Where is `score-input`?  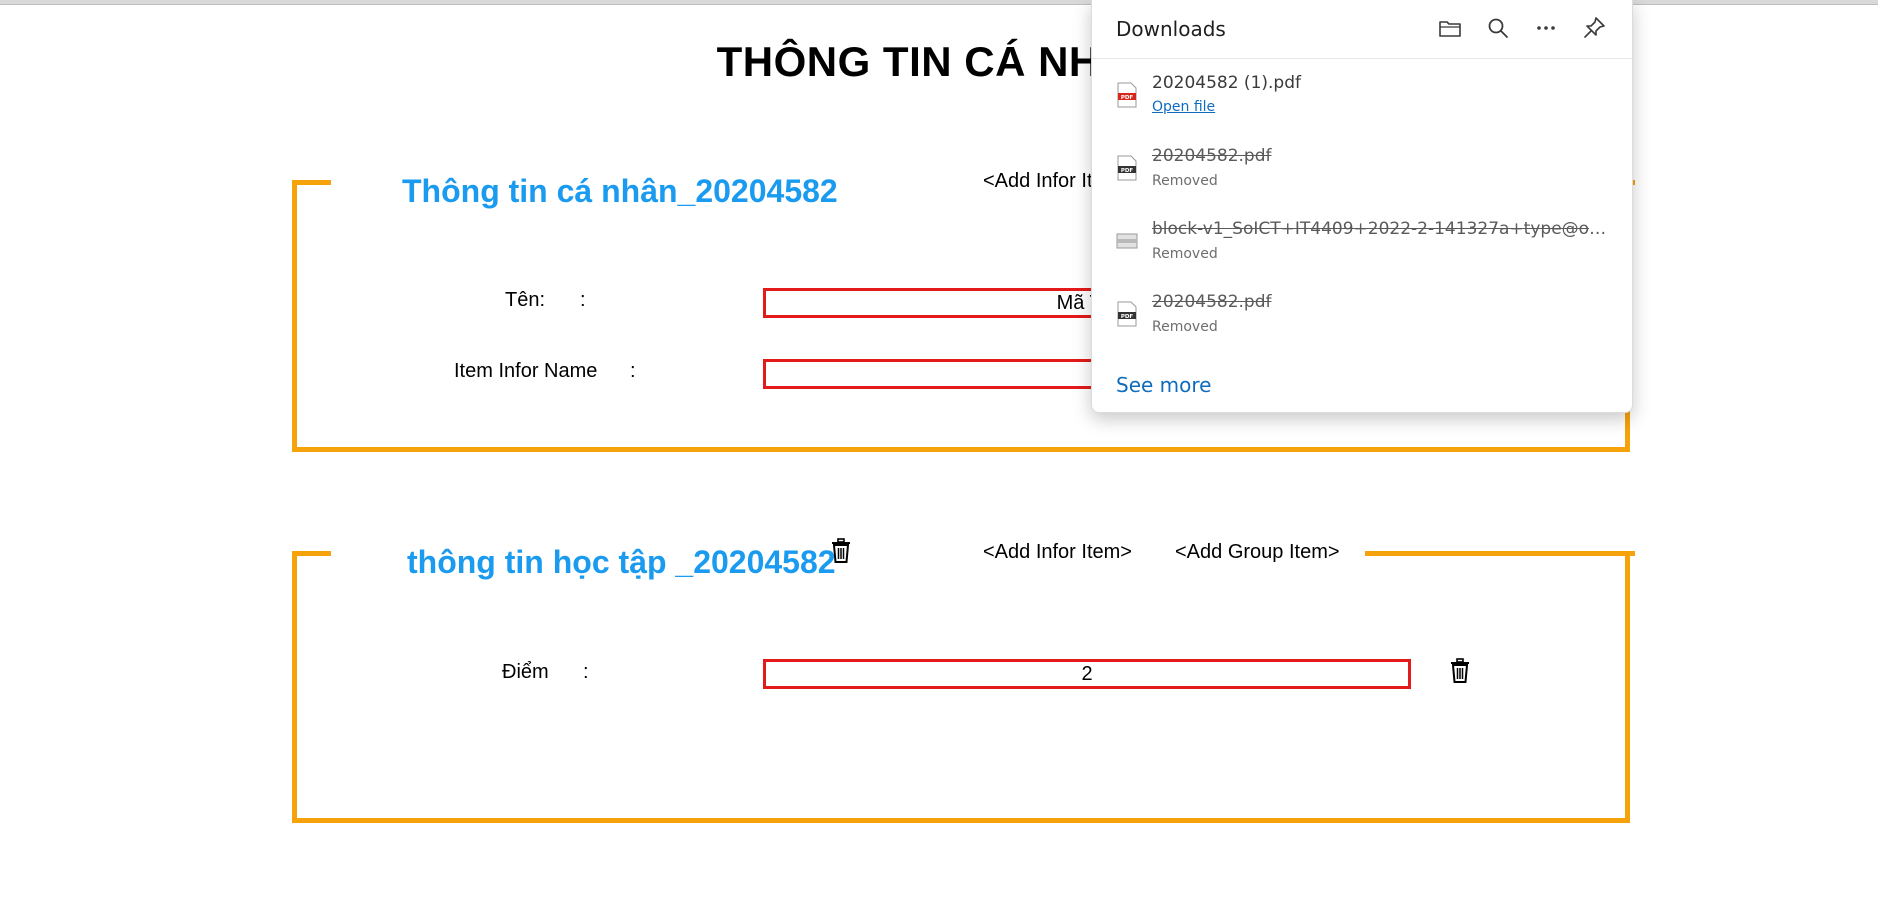
score-input is located at coordinates (1087, 674).